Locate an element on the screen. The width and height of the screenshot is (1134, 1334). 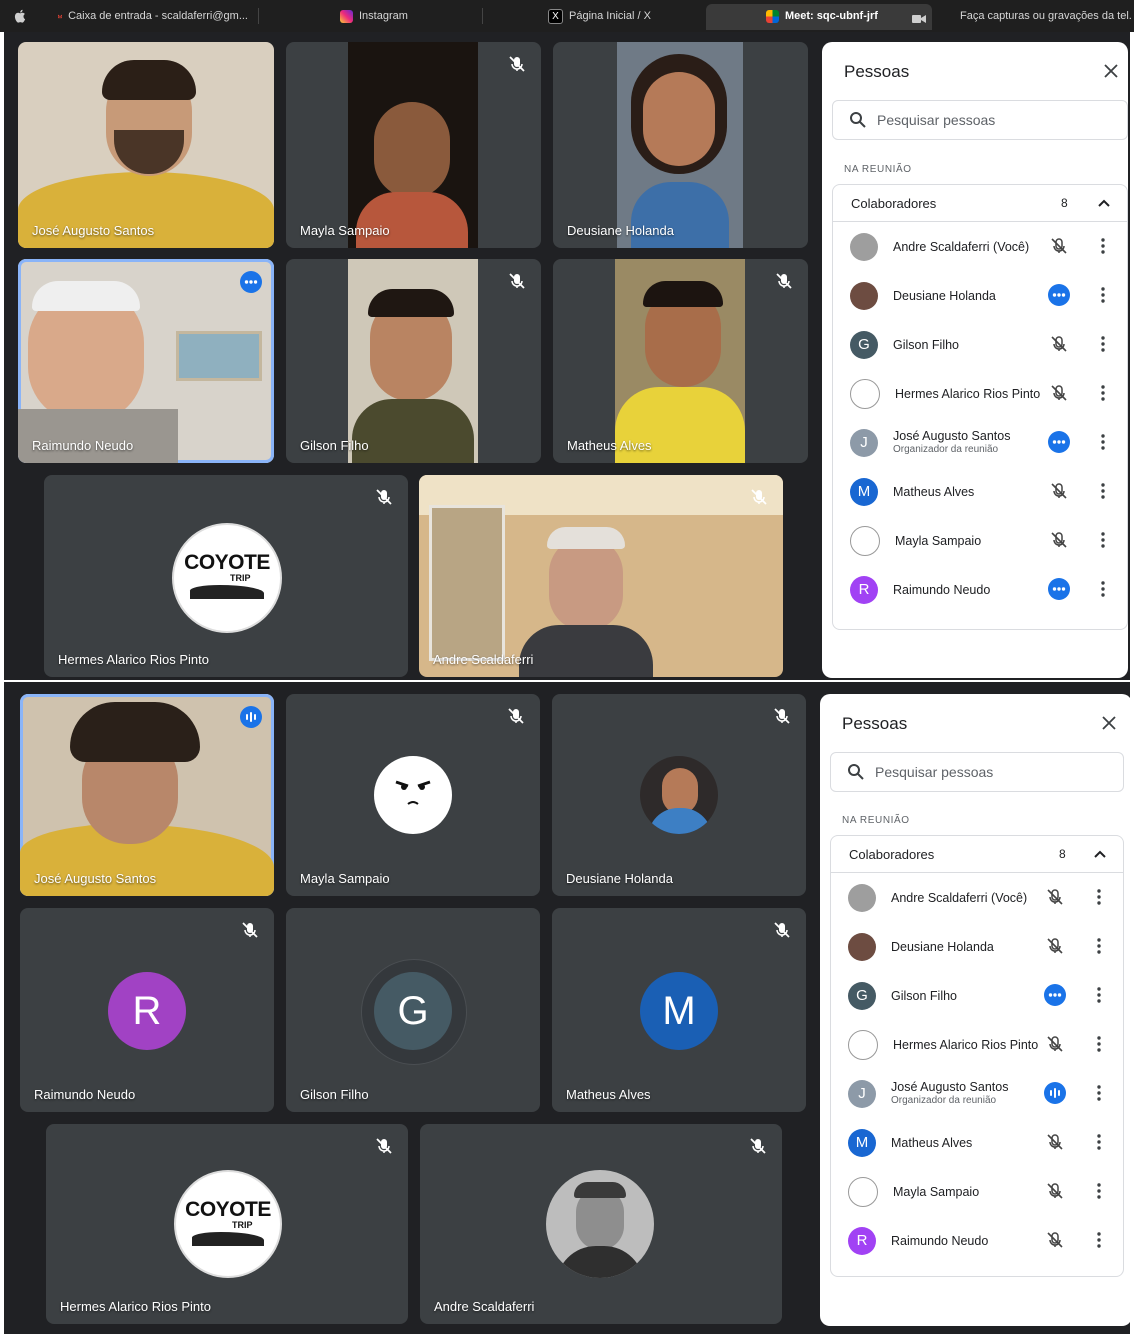
participant-name: Gilson Filho is located at coordinates (334, 445).